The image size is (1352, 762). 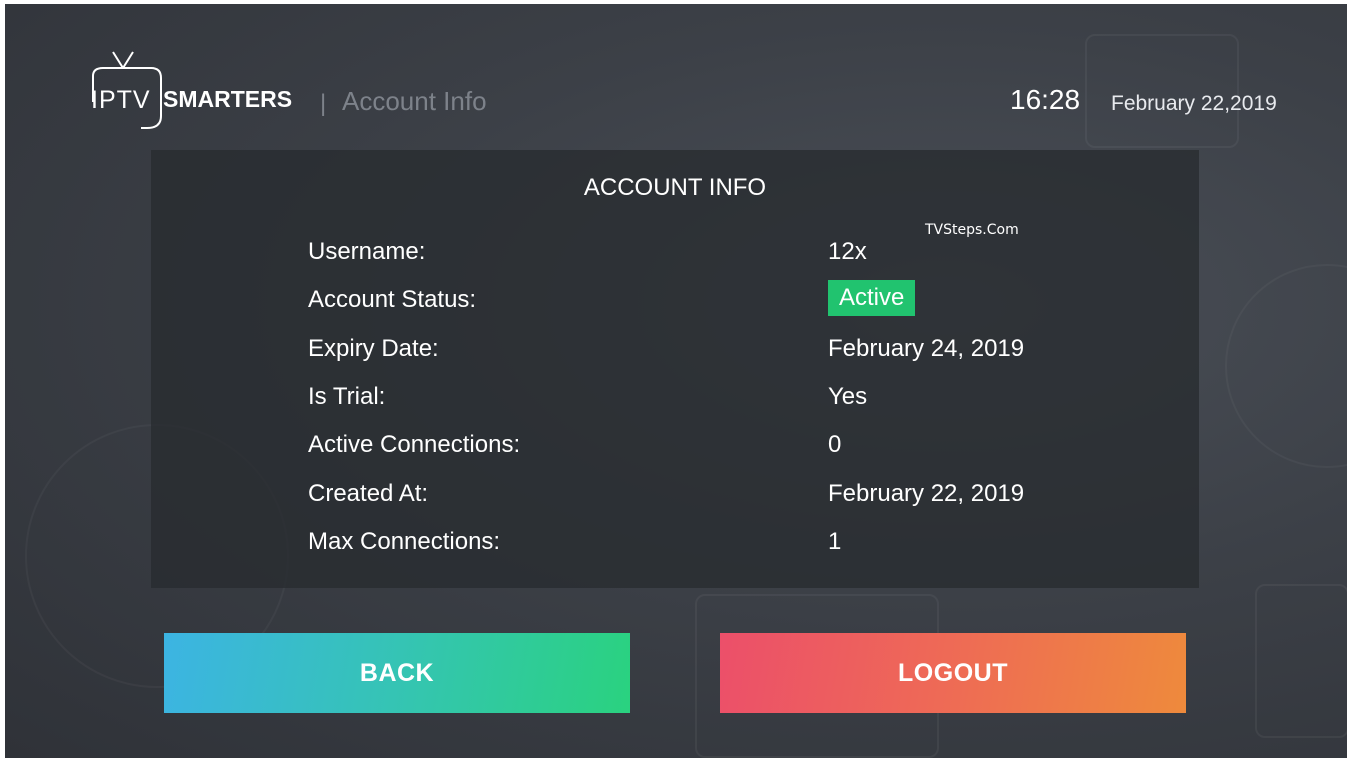 What do you see at coordinates (835, 444) in the screenshot?
I see `active-connections-value: 0` at bounding box center [835, 444].